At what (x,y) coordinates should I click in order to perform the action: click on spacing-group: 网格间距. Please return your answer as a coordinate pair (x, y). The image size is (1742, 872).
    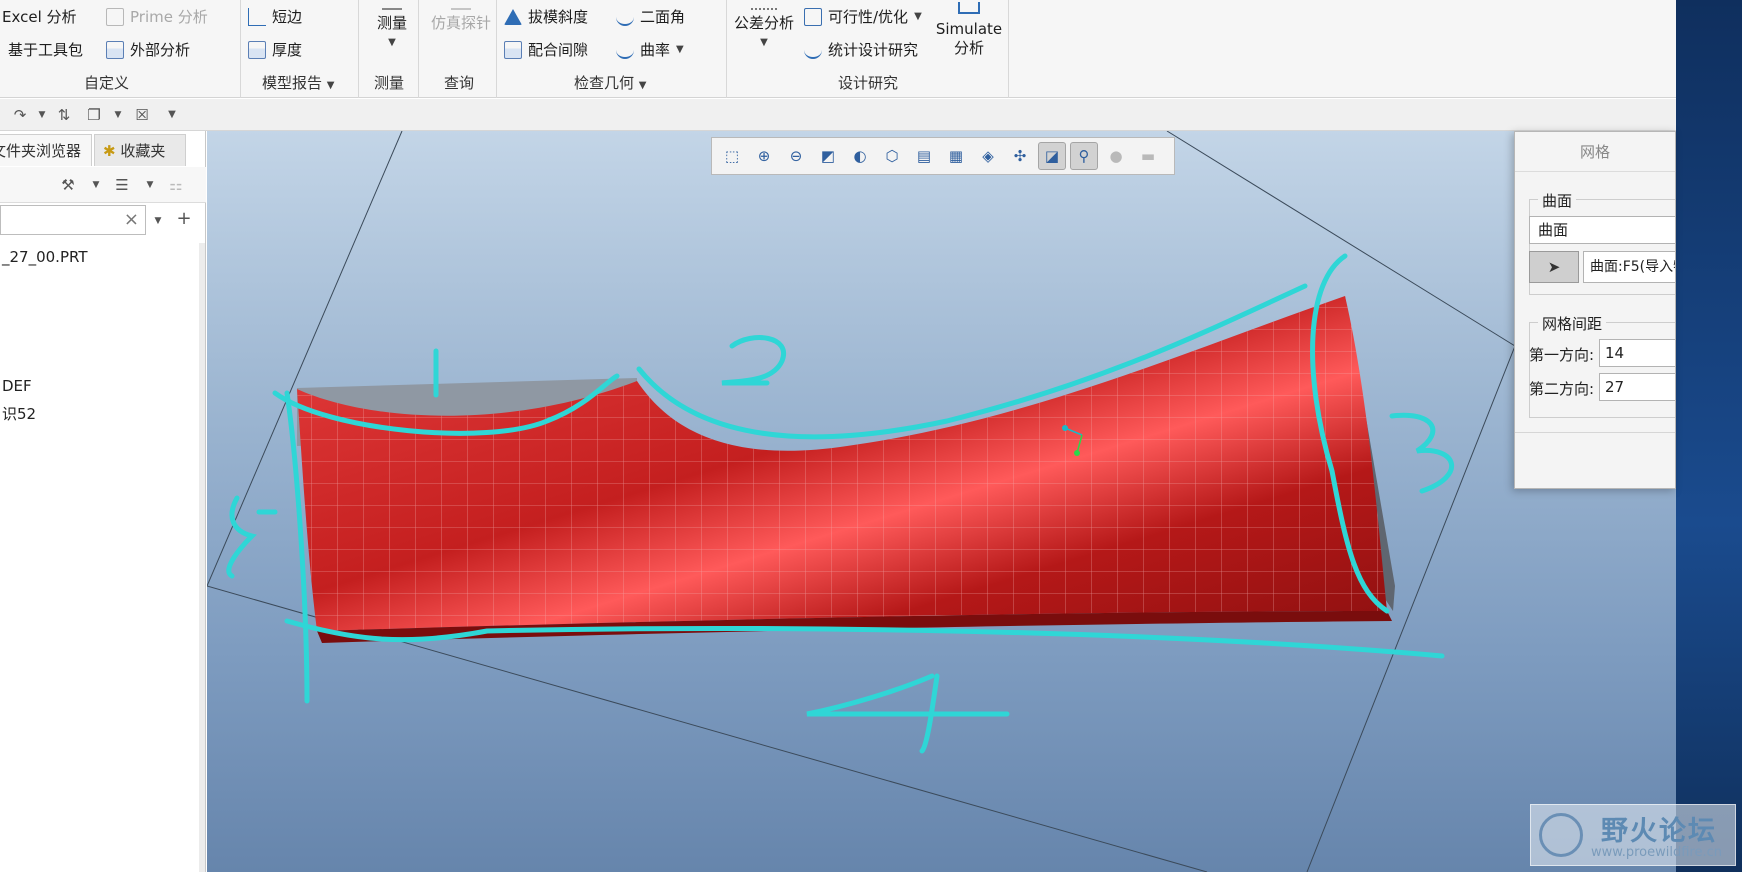
    Looking at the image, I should click on (1602, 365).